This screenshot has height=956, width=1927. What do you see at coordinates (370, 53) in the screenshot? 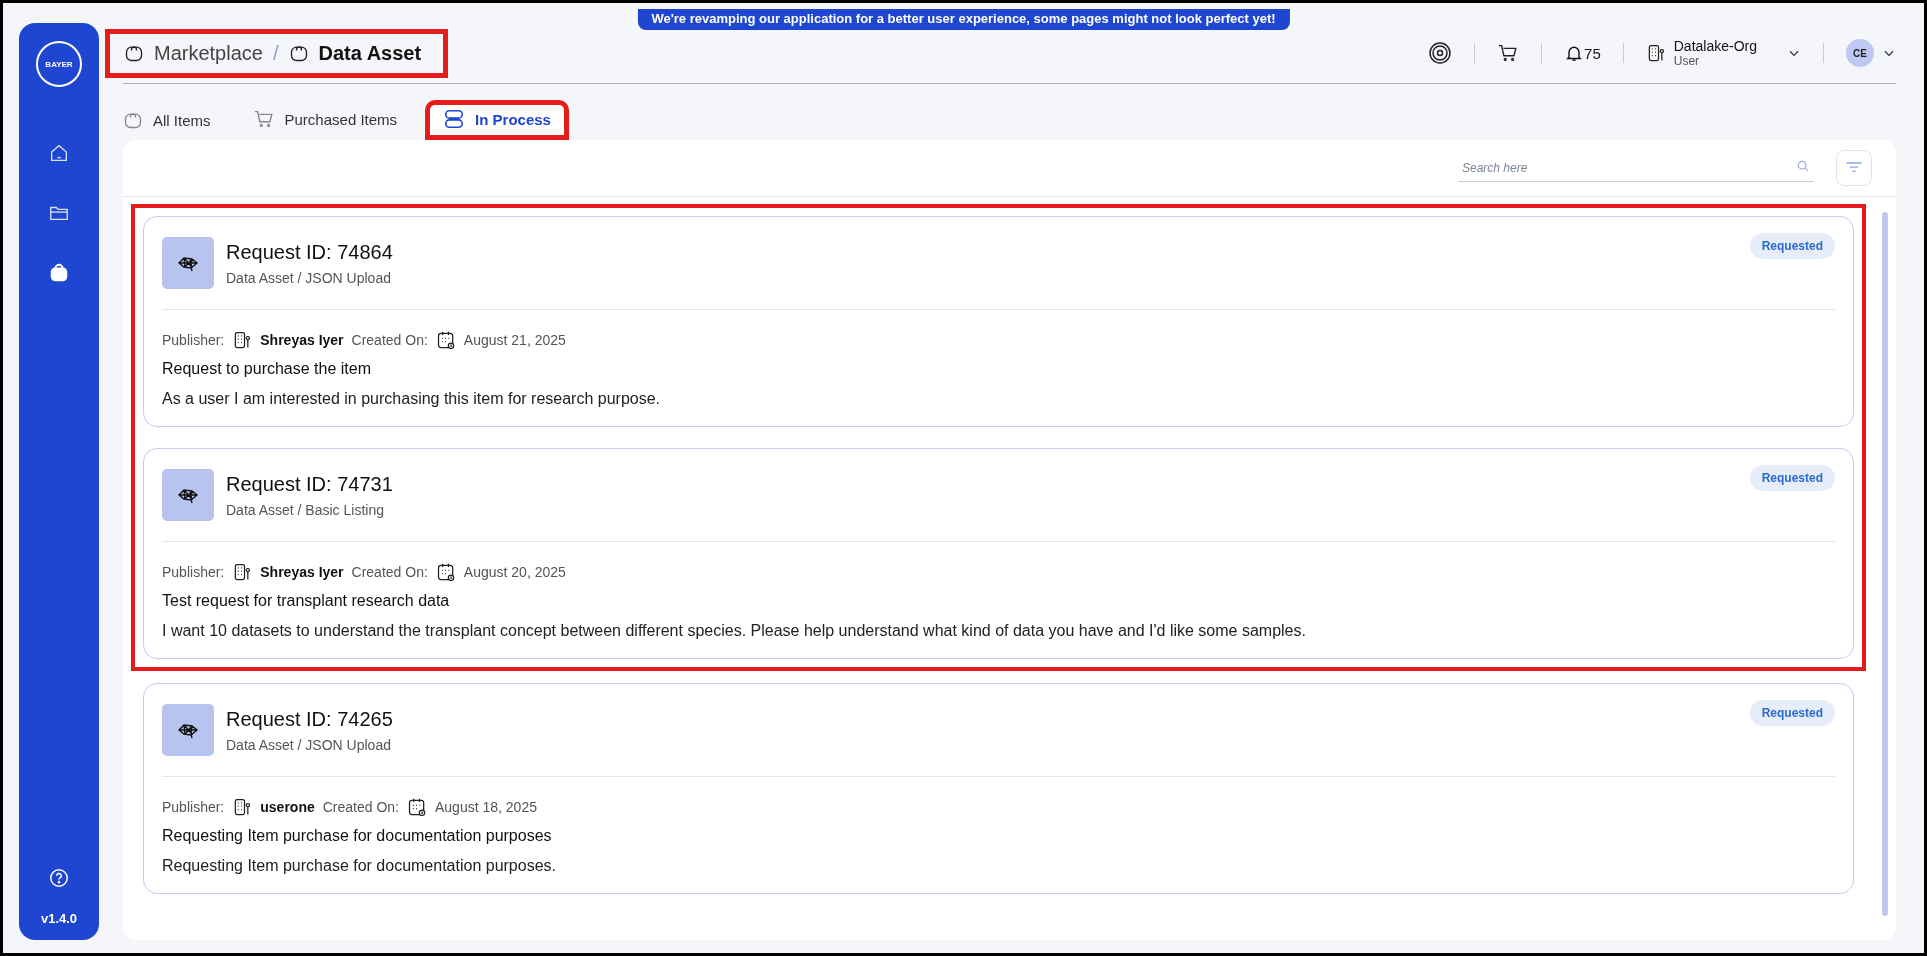
I see `breadcrumb-item: Data Asset` at bounding box center [370, 53].